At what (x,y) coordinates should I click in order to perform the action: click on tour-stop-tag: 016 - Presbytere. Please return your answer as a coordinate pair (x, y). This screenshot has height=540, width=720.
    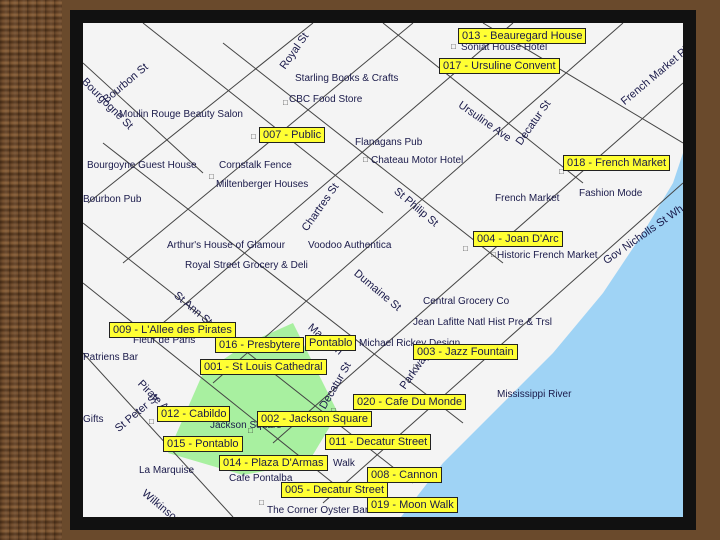
    Looking at the image, I should click on (260, 345).